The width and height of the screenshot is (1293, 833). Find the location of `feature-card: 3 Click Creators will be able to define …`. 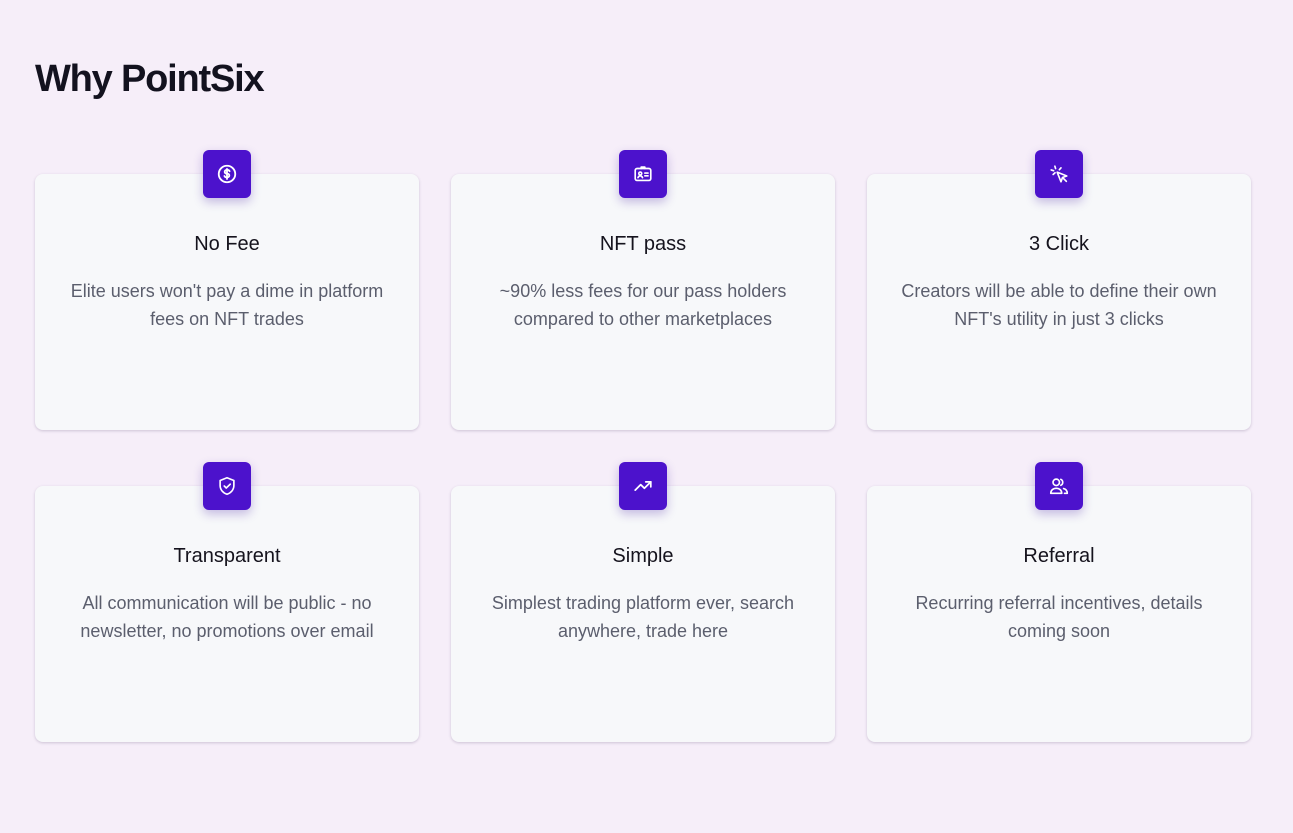

feature-card: 3 Click Creators will be able to define … is located at coordinates (1059, 302).